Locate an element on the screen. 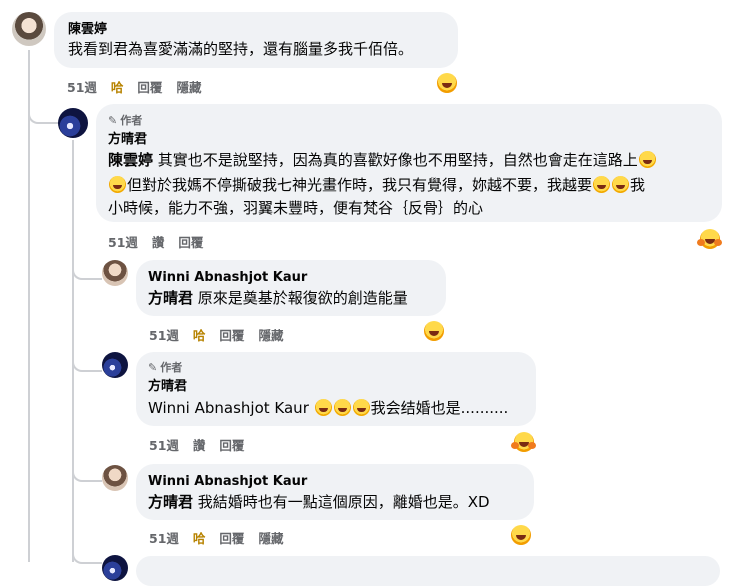  comment-text: 方晴君 我結婚時也有一點這個原因，離婚也是。XD is located at coordinates (319, 502).